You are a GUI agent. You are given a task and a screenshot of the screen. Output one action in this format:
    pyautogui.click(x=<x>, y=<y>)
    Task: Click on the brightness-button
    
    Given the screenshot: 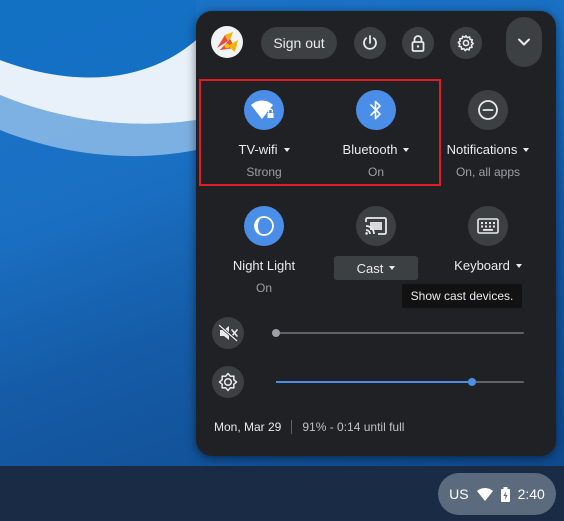 What is the action you would take?
    pyautogui.click(x=228, y=382)
    